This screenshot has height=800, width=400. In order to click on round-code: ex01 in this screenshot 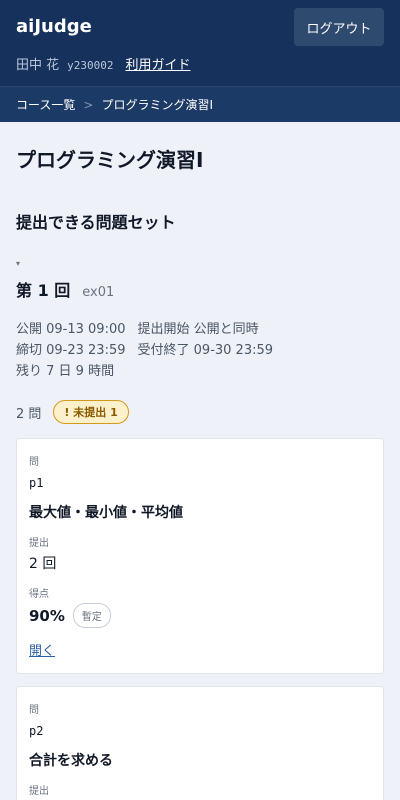, I will do `click(98, 292)`.